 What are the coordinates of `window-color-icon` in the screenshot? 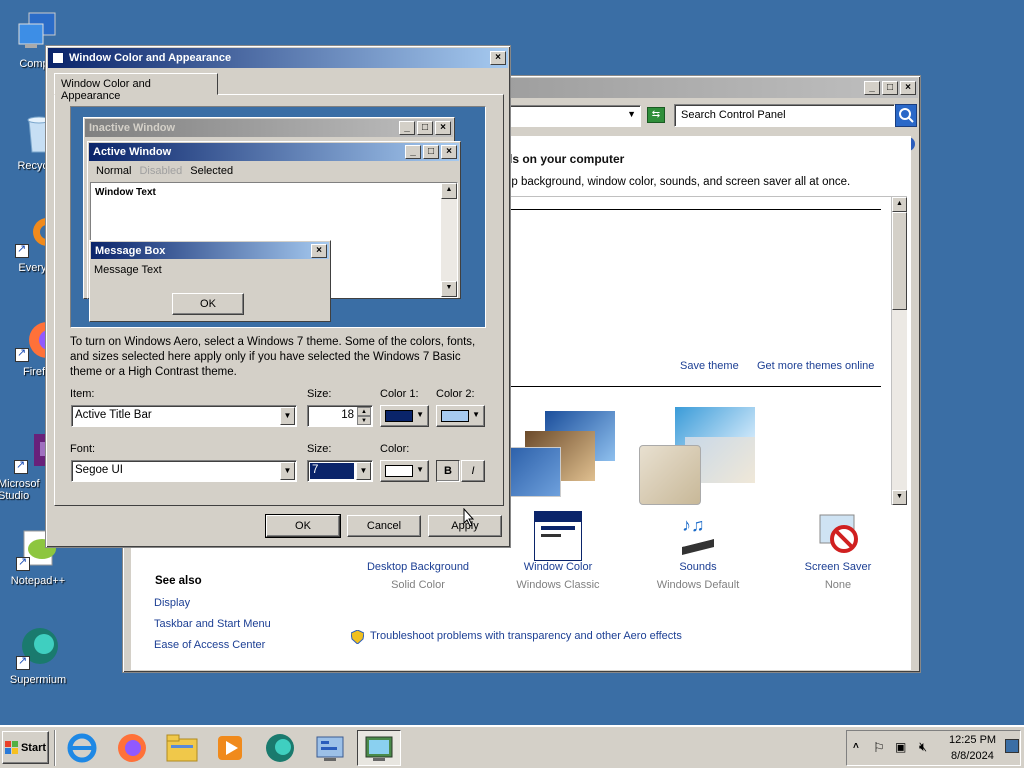 It's located at (558, 536).